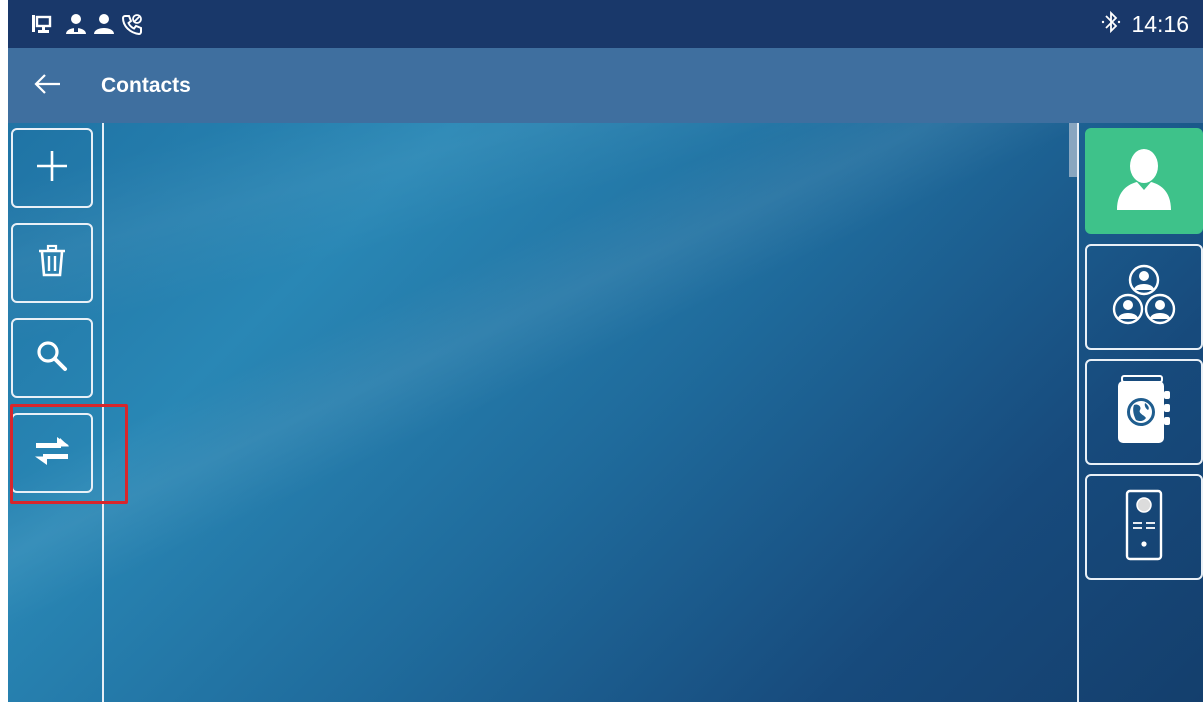 Image resolution: width=1203 pixels, height=702 pixels. I want to click on search-icon, so click(52, 358).